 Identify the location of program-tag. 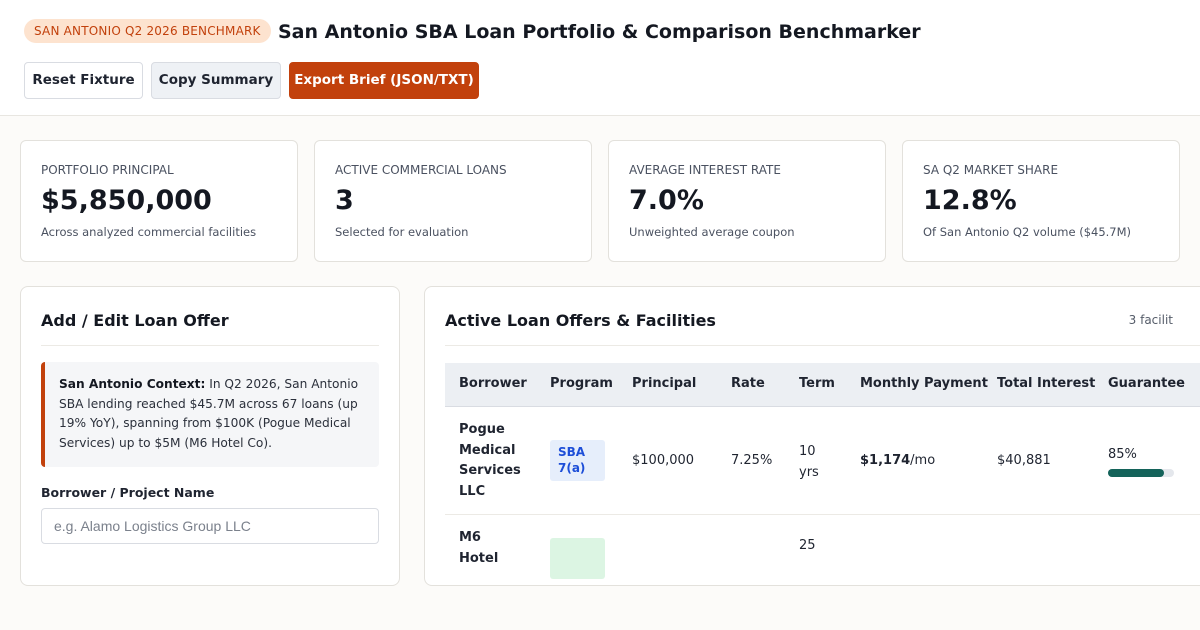
(577, 558).